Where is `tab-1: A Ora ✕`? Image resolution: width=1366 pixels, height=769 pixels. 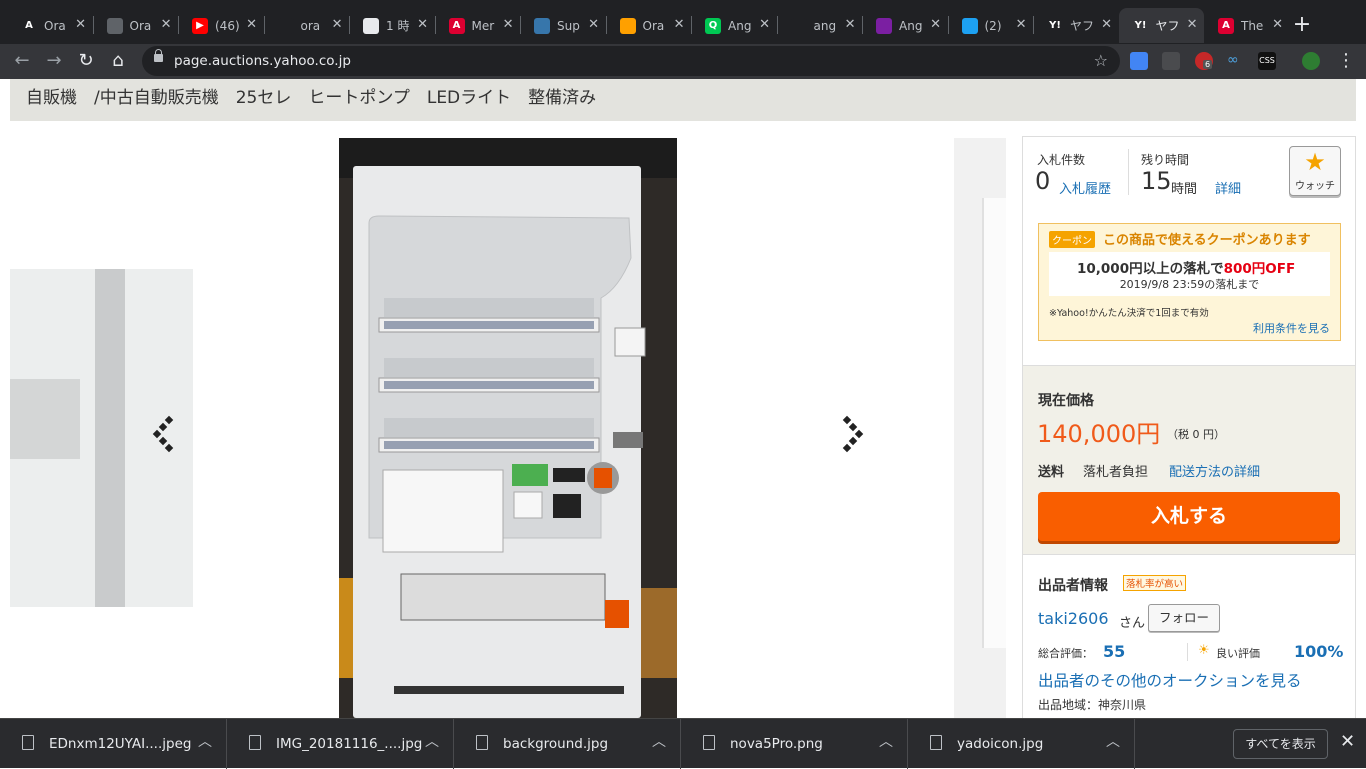 tab-1: A Ora ✕ is located at coordinates (49, 25).